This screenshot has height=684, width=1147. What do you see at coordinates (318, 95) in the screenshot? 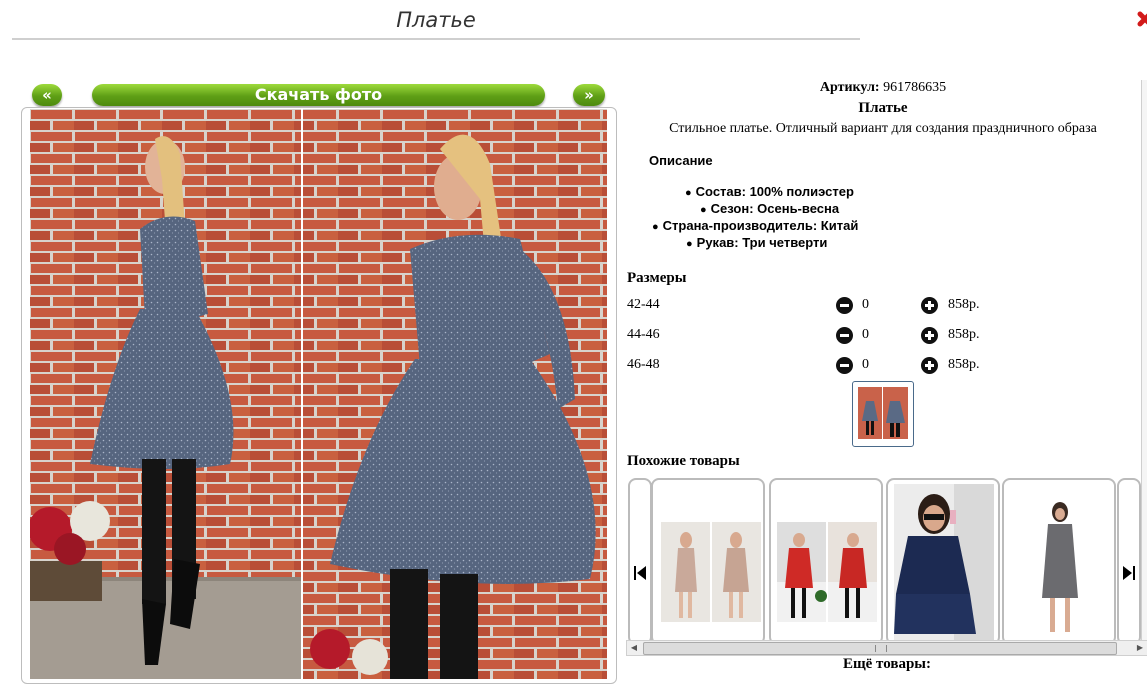
I see `download-photo-button: Скачать фото` at bounding box center [318, 95].